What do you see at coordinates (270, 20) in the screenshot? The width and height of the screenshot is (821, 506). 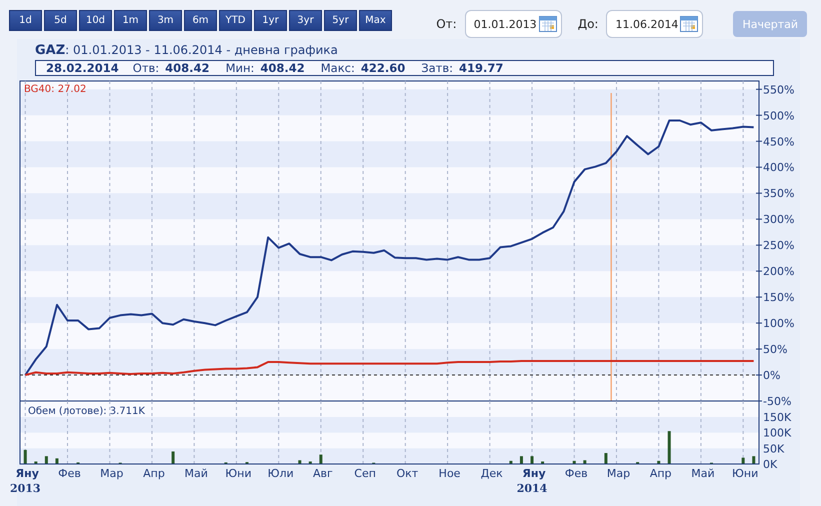 I see `period-button: 1yr` at bounding box center [270, 20].